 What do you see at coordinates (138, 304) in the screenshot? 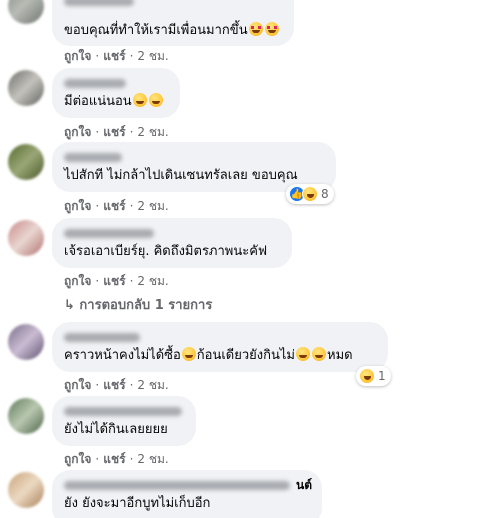
I see `view-replies-link: ↳ การตอบกลับ 1 รายการ` at bounding box center [138, 304].